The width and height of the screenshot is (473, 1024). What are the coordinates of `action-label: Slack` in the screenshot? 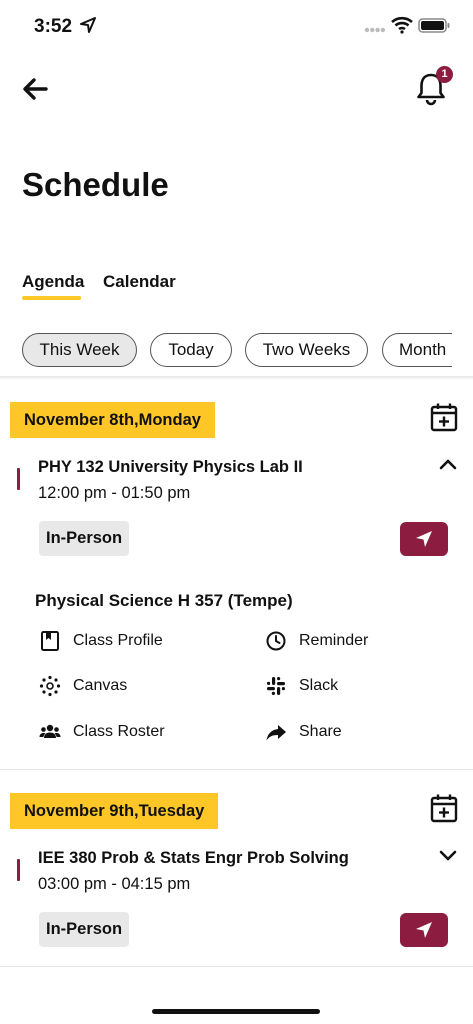 It's located at (319, 685).